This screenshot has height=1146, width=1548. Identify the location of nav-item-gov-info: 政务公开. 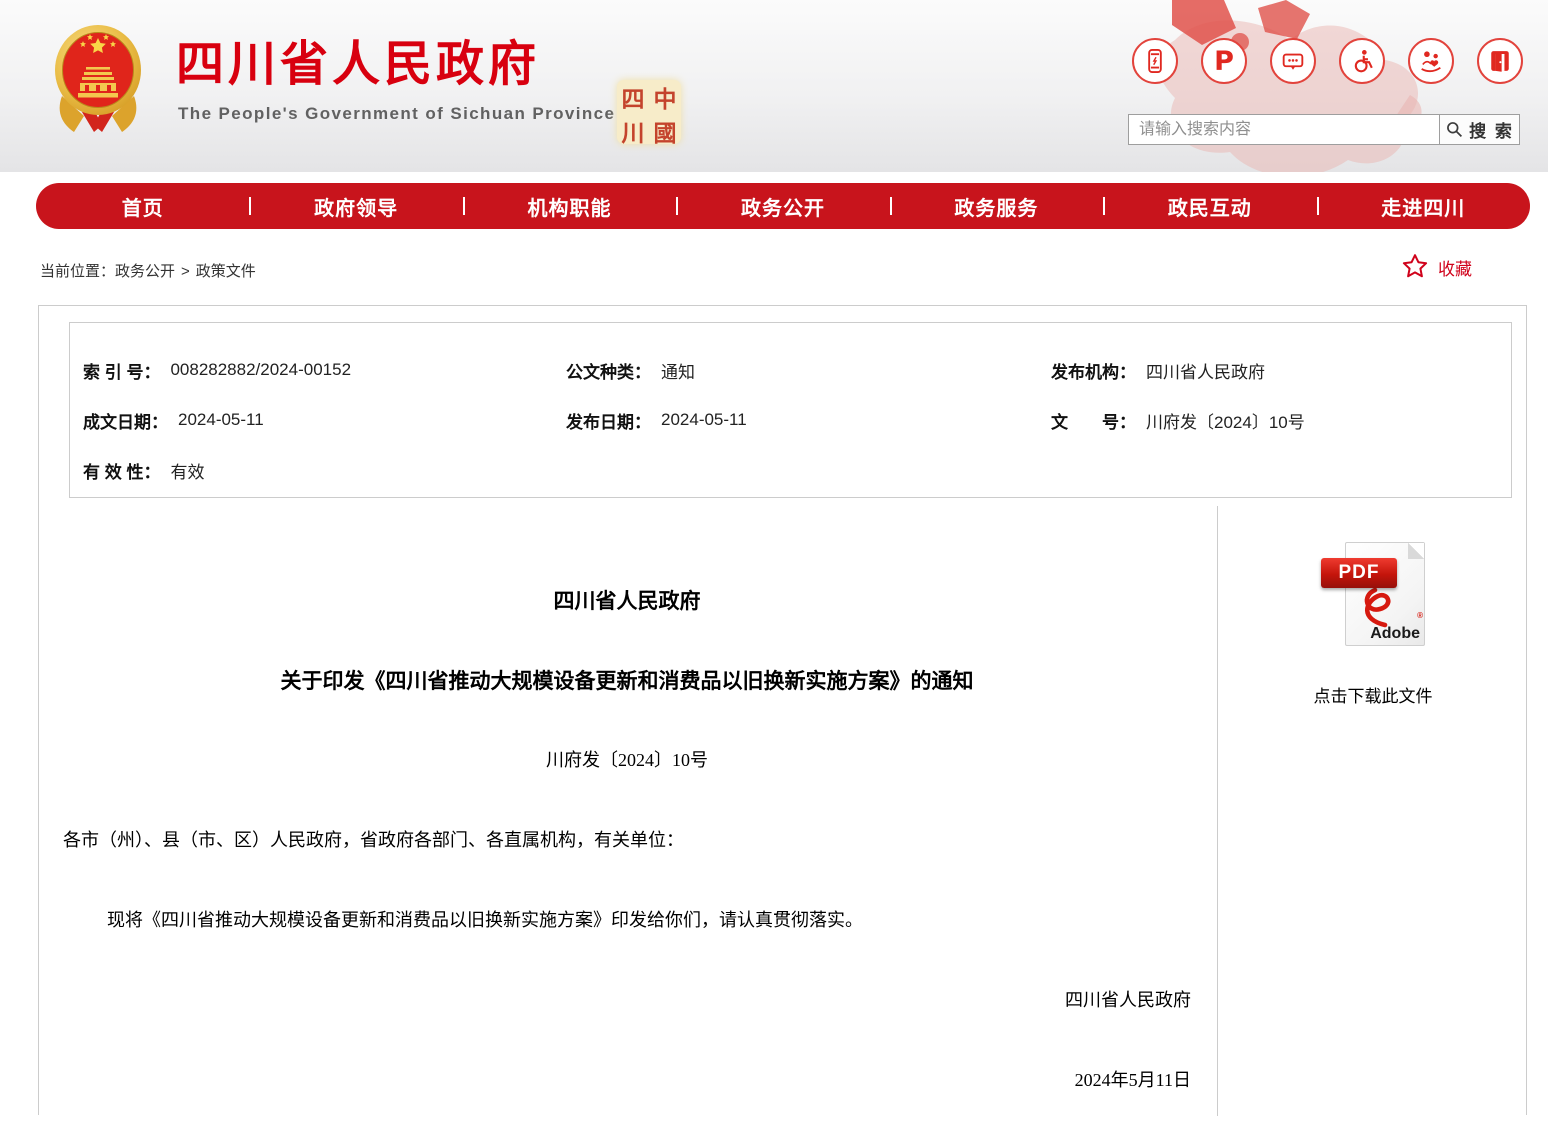
(782, 206).